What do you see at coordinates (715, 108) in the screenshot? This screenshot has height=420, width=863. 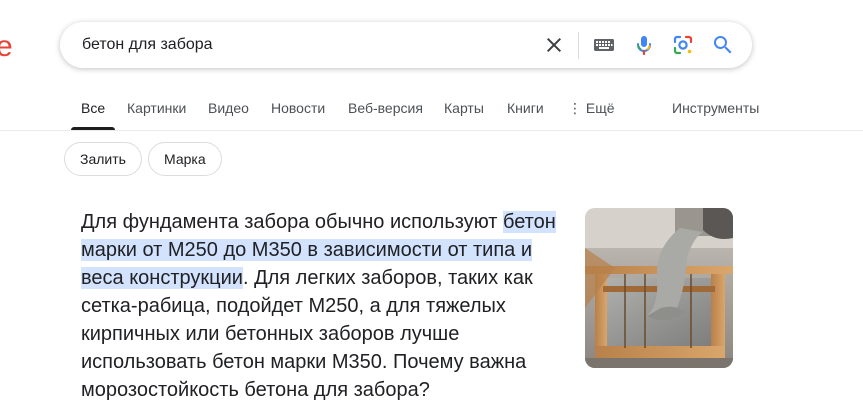 I see `tools-button: Инструменты` at bounding box center [715, 108].